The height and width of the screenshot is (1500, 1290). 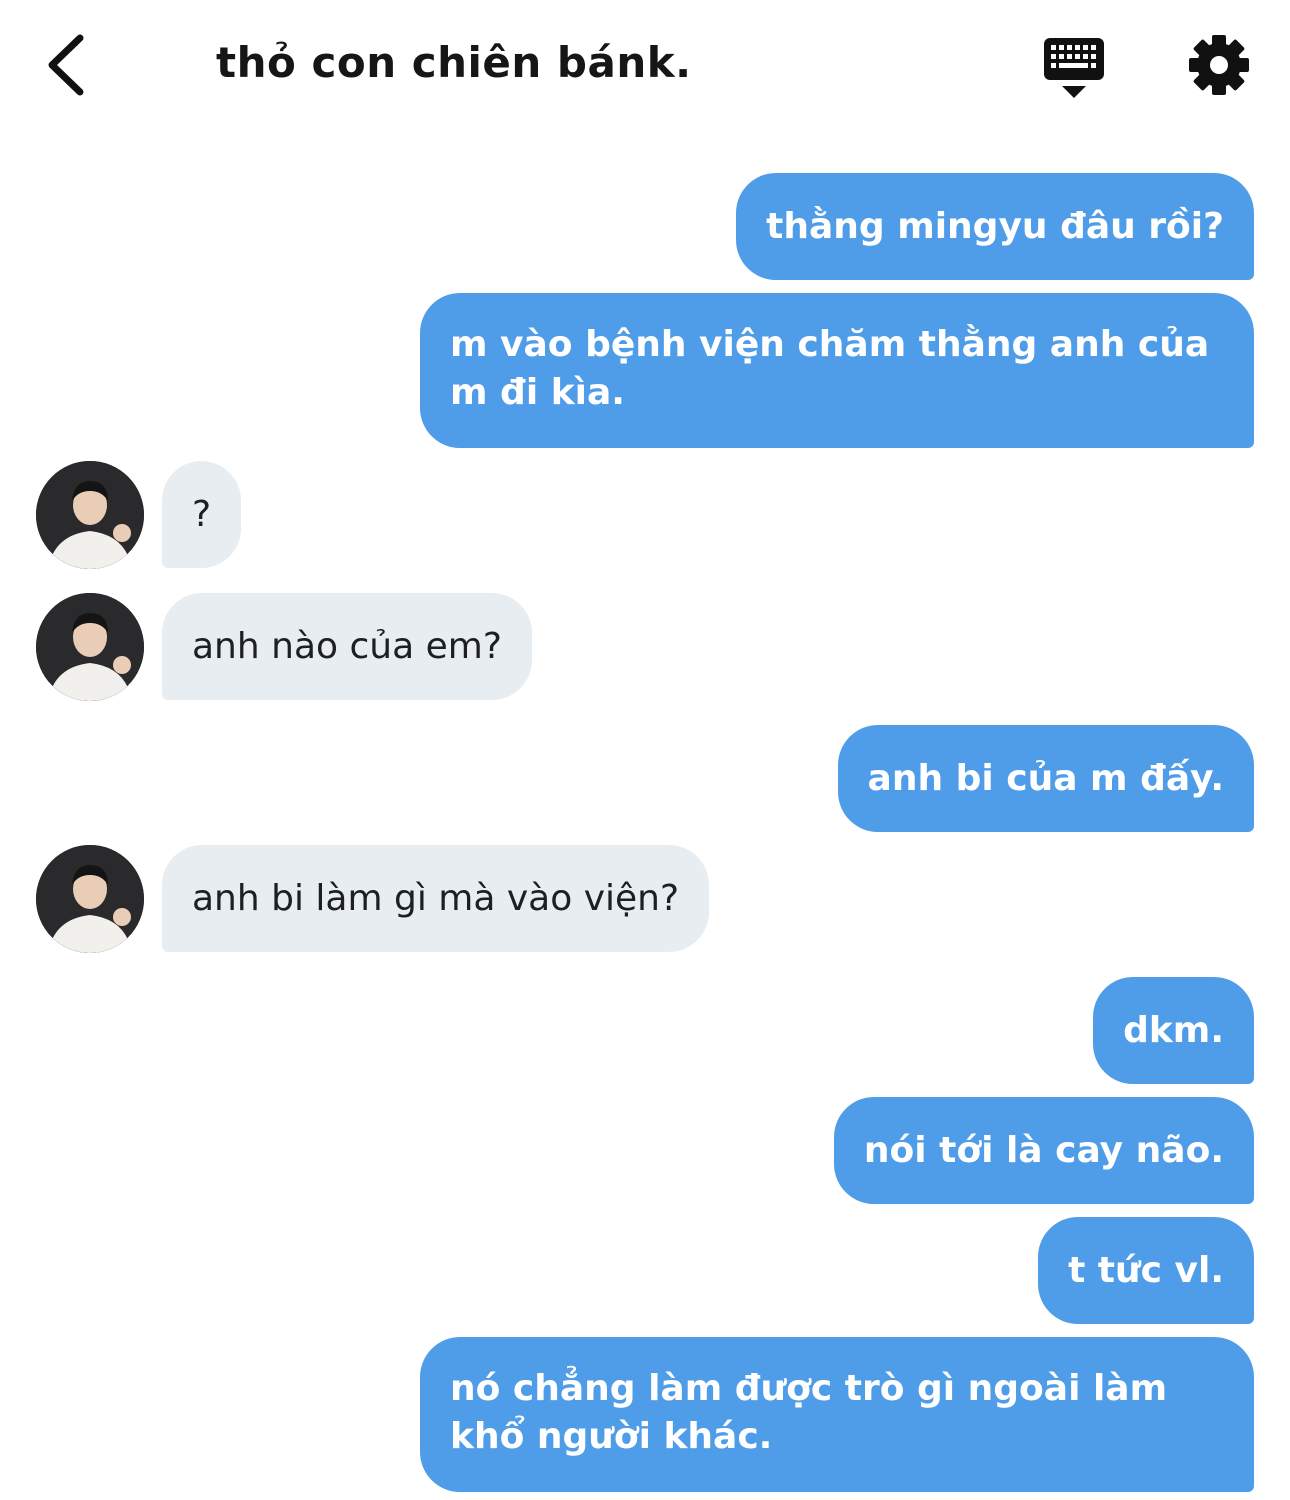 I want to click on outgoing-message: nói tới là cay não., so click(x=1043, y=1150).